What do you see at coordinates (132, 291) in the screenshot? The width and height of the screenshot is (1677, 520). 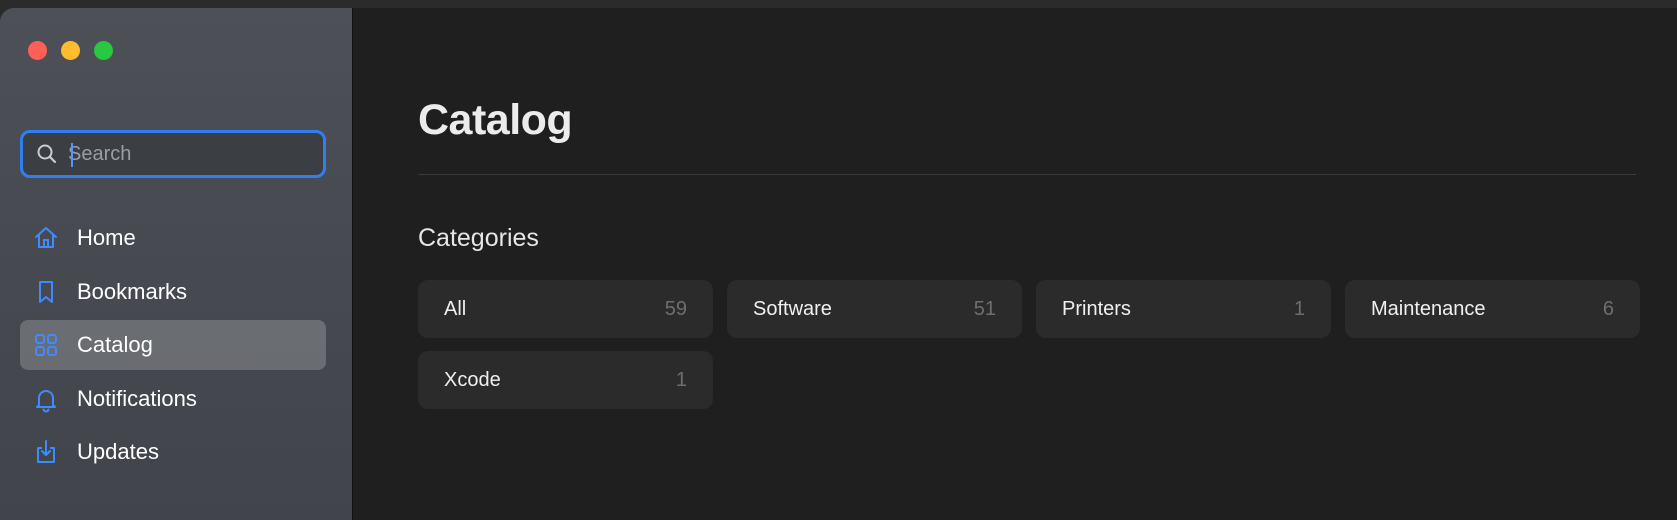 I see `sidebar-item-label: Bookmarks` at bounding box center [132, 291].